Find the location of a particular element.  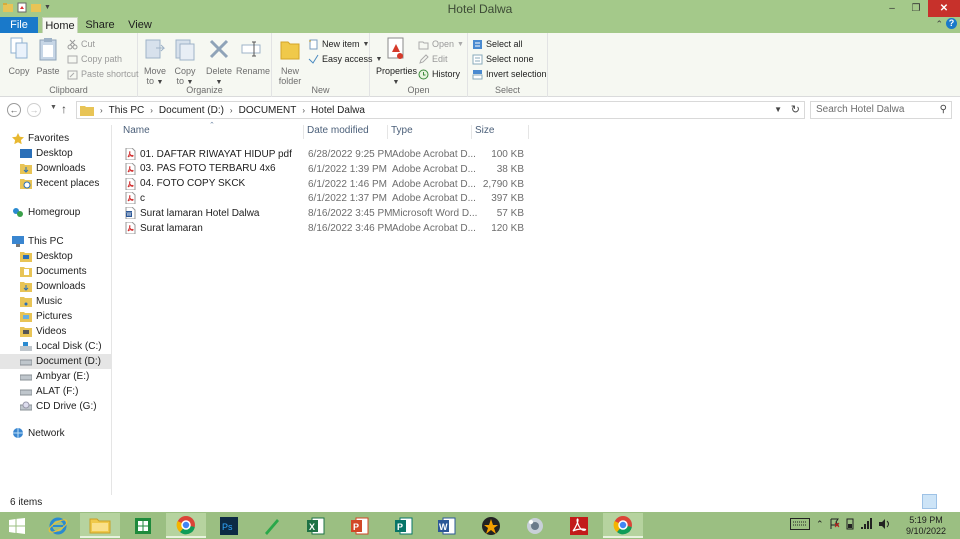

select-none-button: Select none is located at coordinates (503, 59).